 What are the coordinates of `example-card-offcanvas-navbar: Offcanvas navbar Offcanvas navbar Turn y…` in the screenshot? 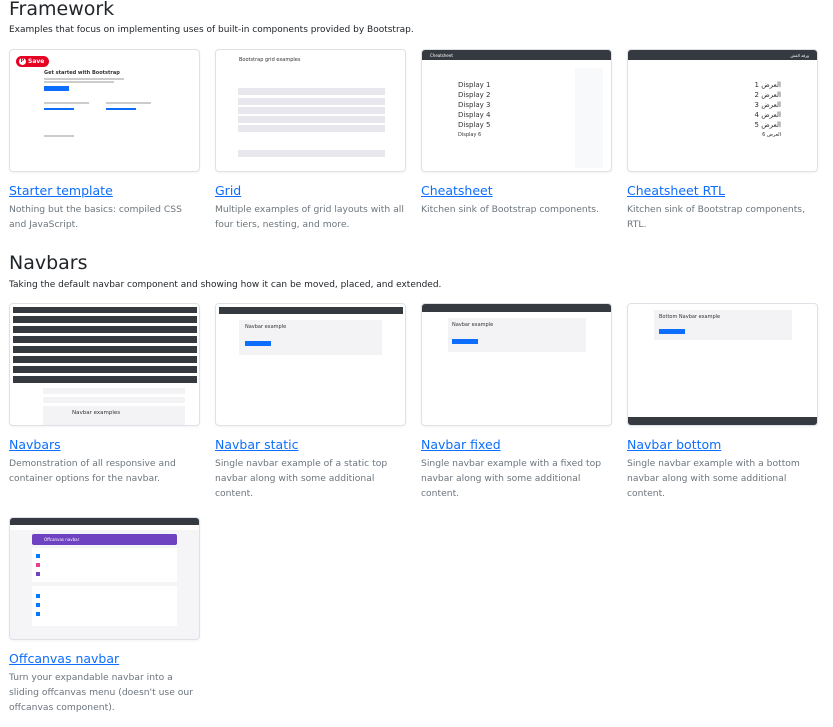 It's located at (104, 616).